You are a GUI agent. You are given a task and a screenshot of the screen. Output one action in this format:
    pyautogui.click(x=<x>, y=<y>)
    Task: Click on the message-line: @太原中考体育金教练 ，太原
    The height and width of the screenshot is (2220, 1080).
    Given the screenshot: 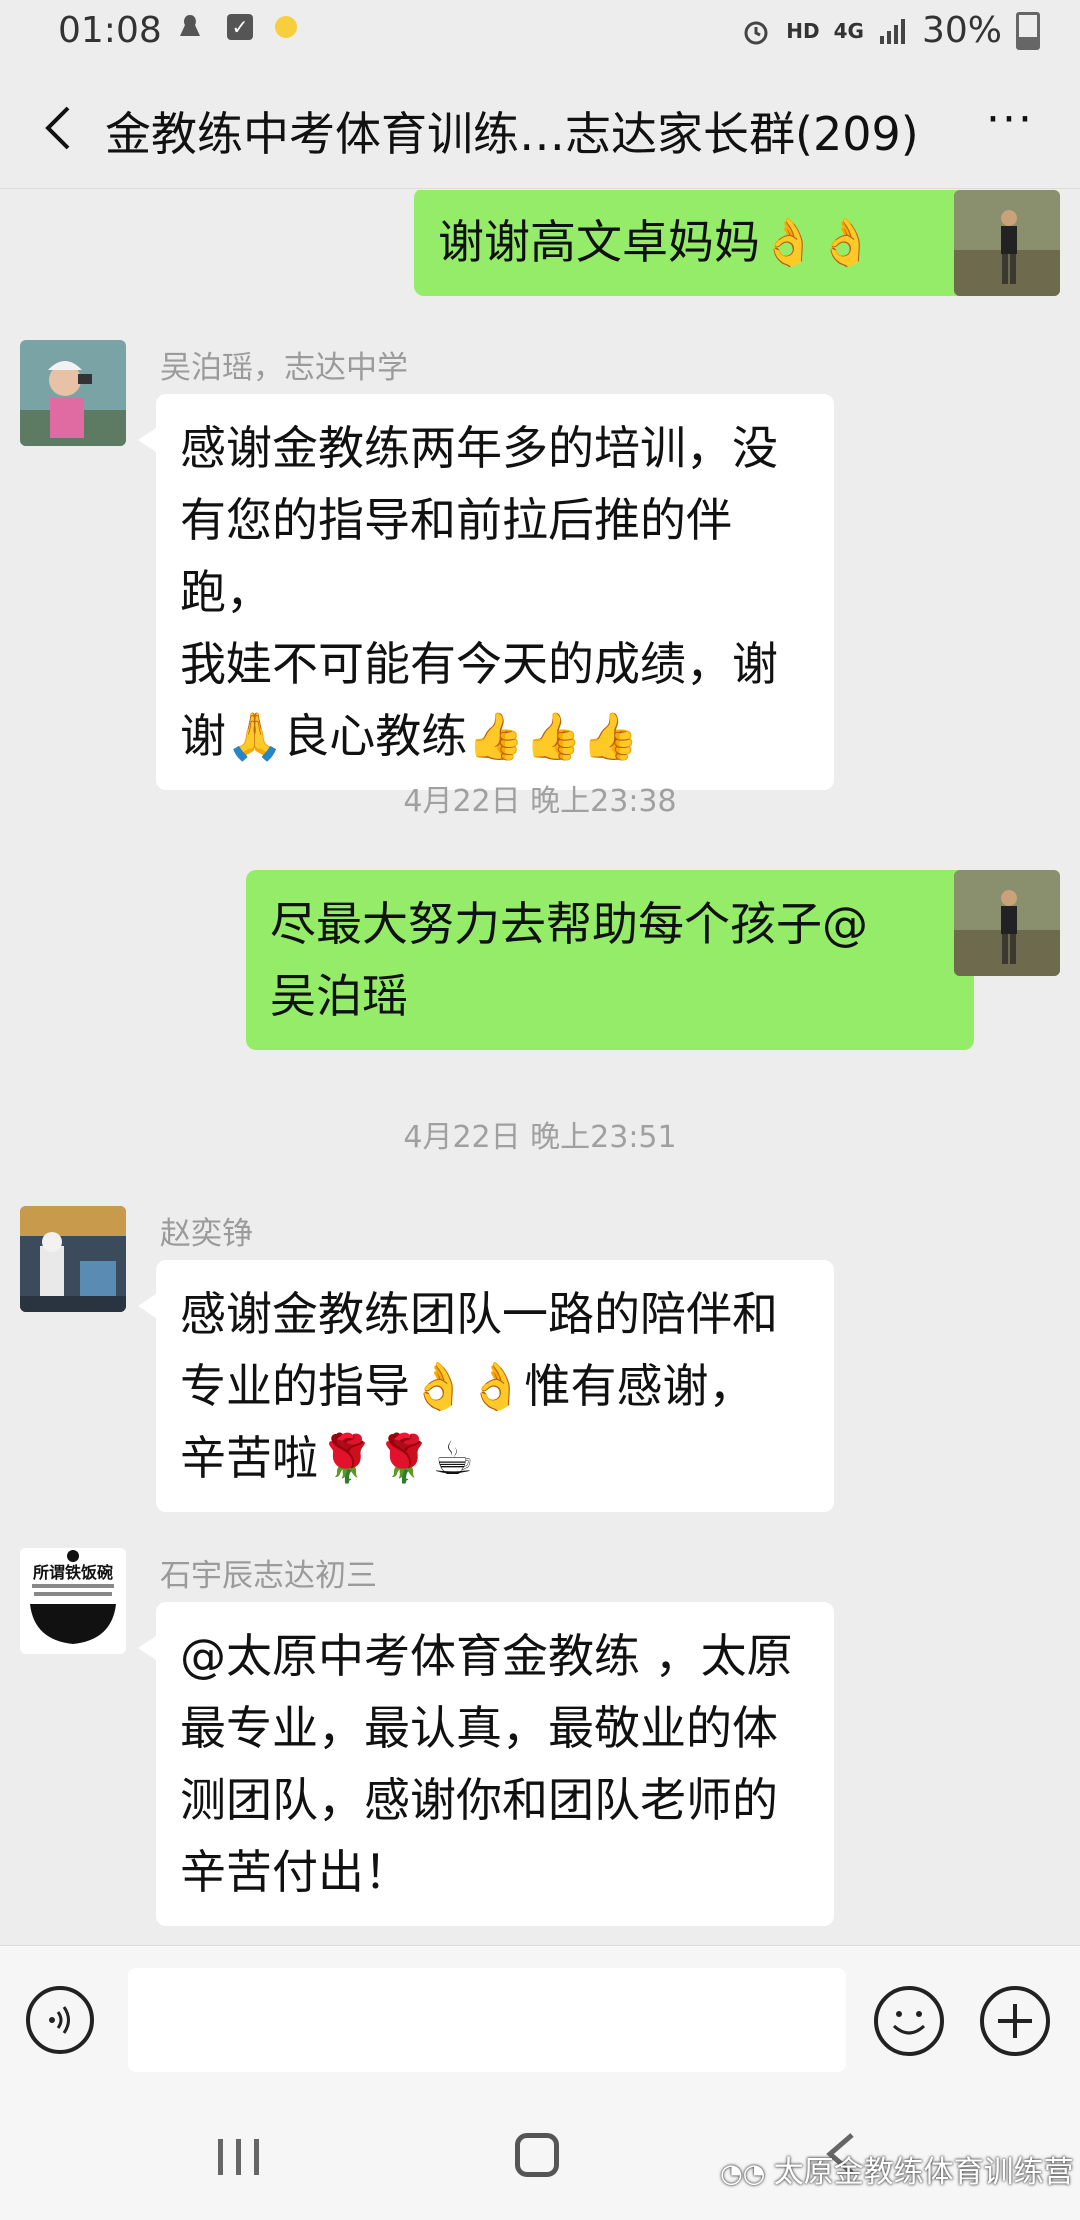 What is the action you would take?
    pyautogui.click(x=486, y=1656)
    